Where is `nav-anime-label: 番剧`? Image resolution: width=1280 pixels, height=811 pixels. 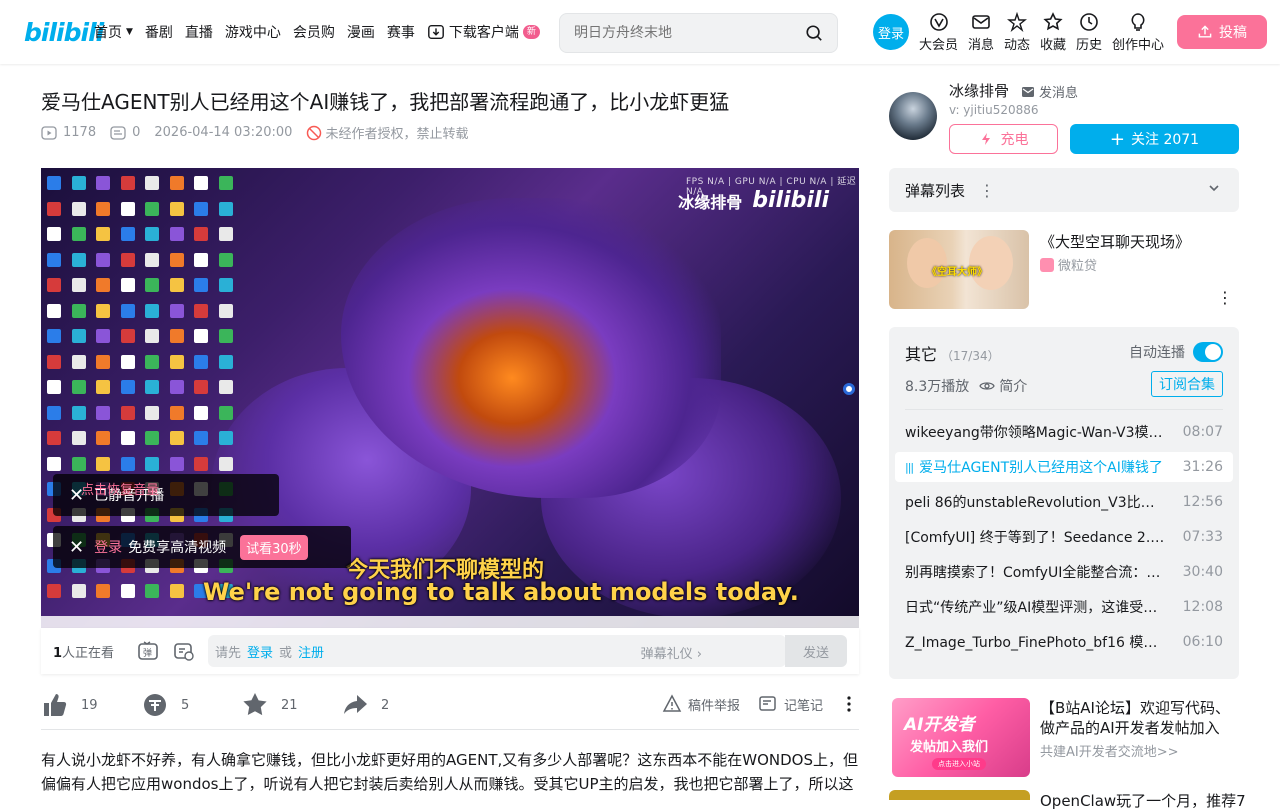 nav-anime-label: 番剧 is located at coordinates (158, 33).